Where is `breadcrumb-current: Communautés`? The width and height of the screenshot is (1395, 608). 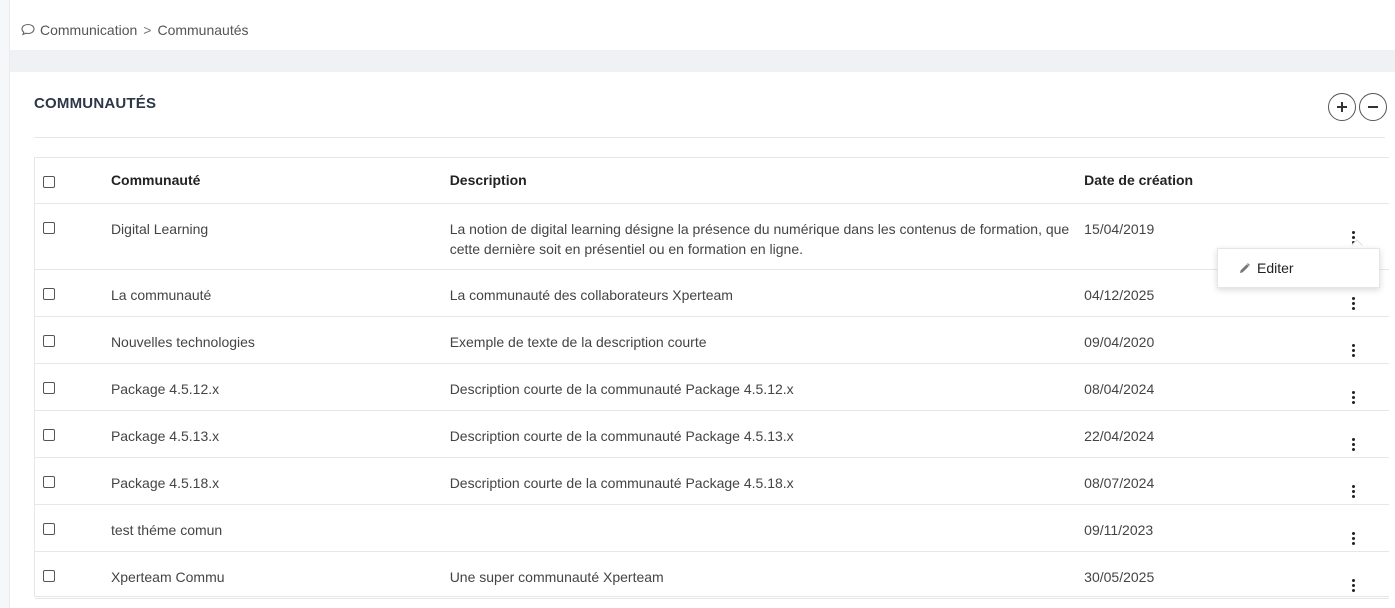 breadcrumb-current: Communautés is located at coordinates (203, 30).